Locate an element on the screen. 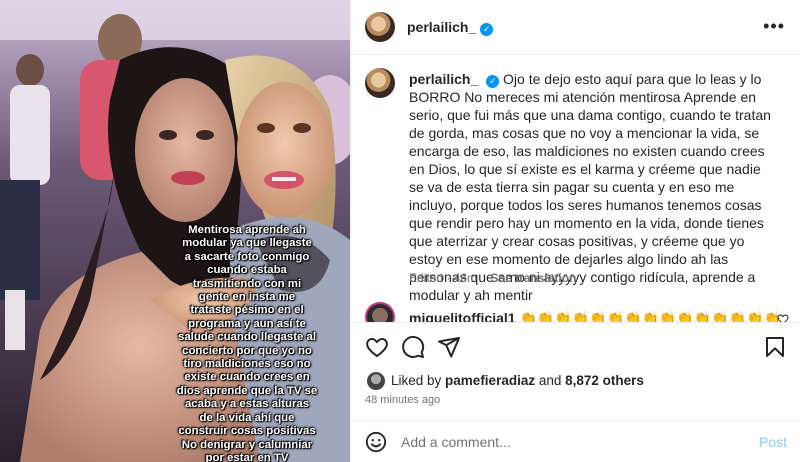  likes-prefix: Liked by is located at coordinates (418, 380).